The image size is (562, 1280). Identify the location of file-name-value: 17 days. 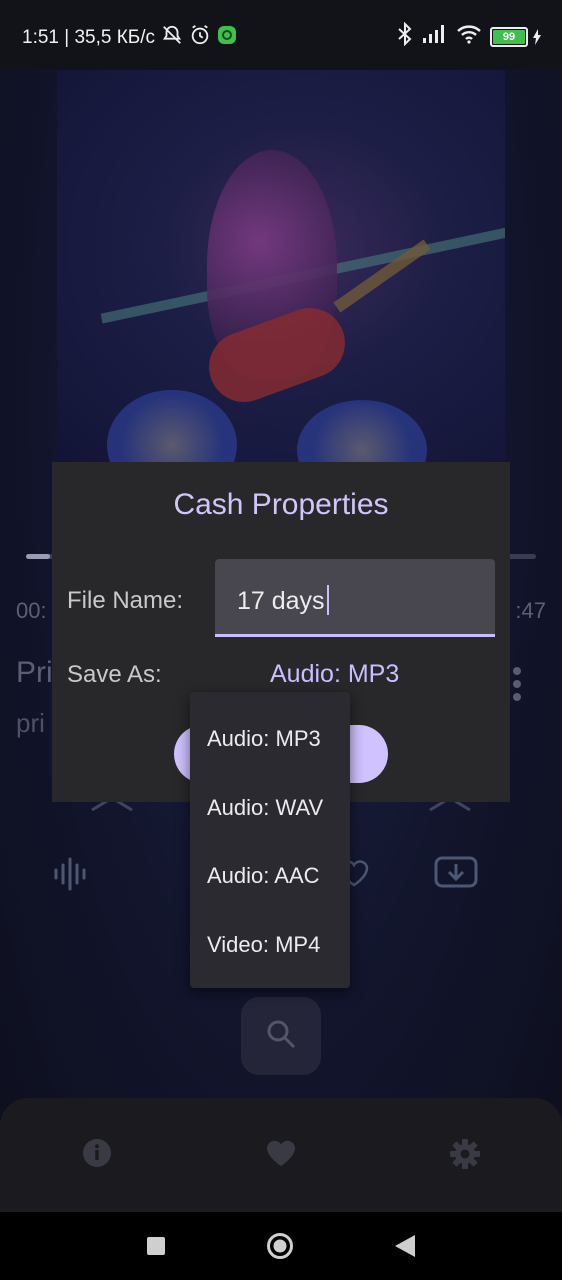
(281, 601).